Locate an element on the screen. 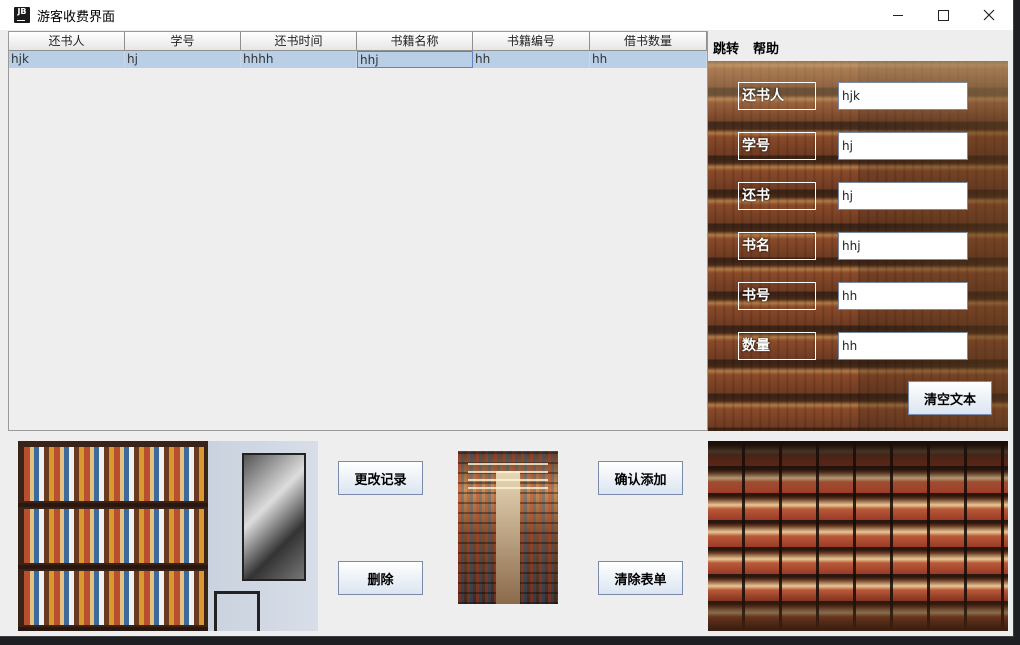 The width and height of the screenshot is (1020, 645). maximize-icon is located at coordinates (943, 15).